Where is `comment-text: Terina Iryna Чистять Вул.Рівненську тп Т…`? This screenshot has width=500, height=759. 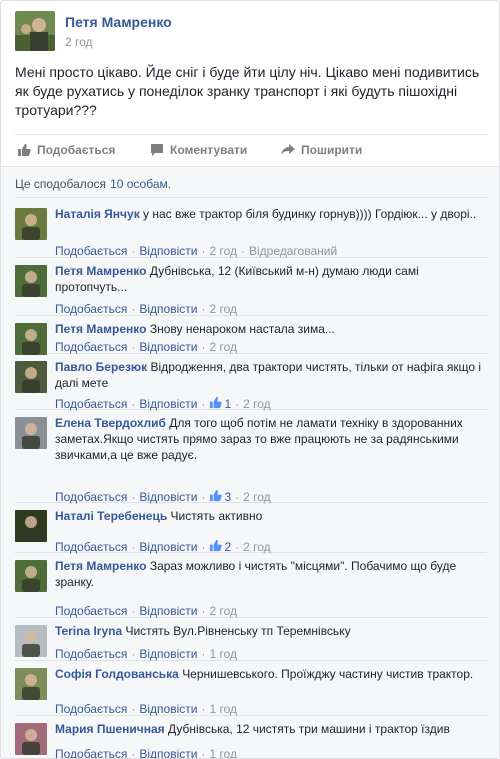
comment-text: Terina Iryna Чистять Вул.Рівненську тп Т… is located at coordinates (270, 631).